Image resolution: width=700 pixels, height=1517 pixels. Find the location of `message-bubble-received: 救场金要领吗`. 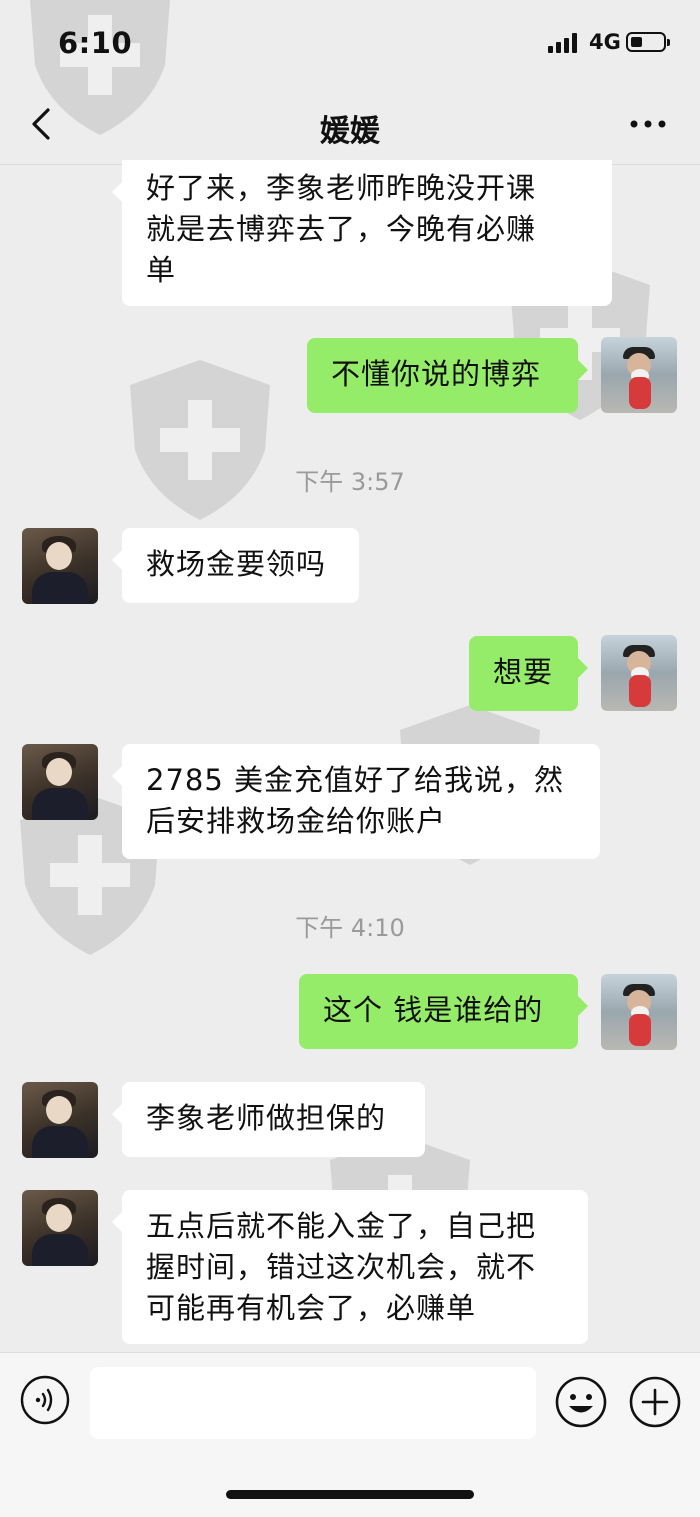

message-bubble-received: 救场金要领吗 is located at coordinates (235, 565).